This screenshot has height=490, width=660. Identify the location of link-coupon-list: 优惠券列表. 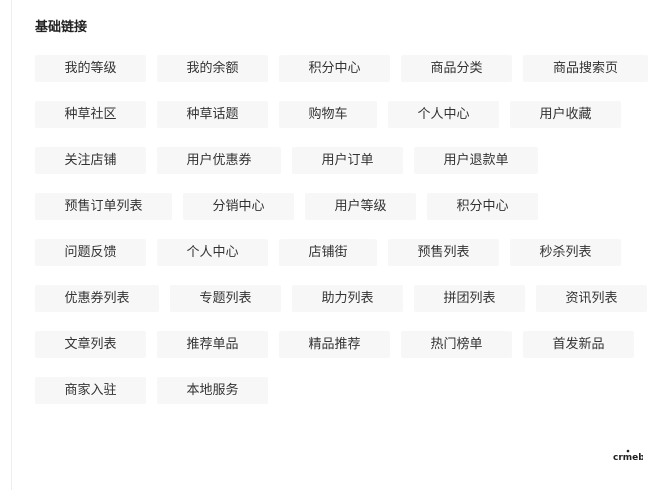
(97, 298).